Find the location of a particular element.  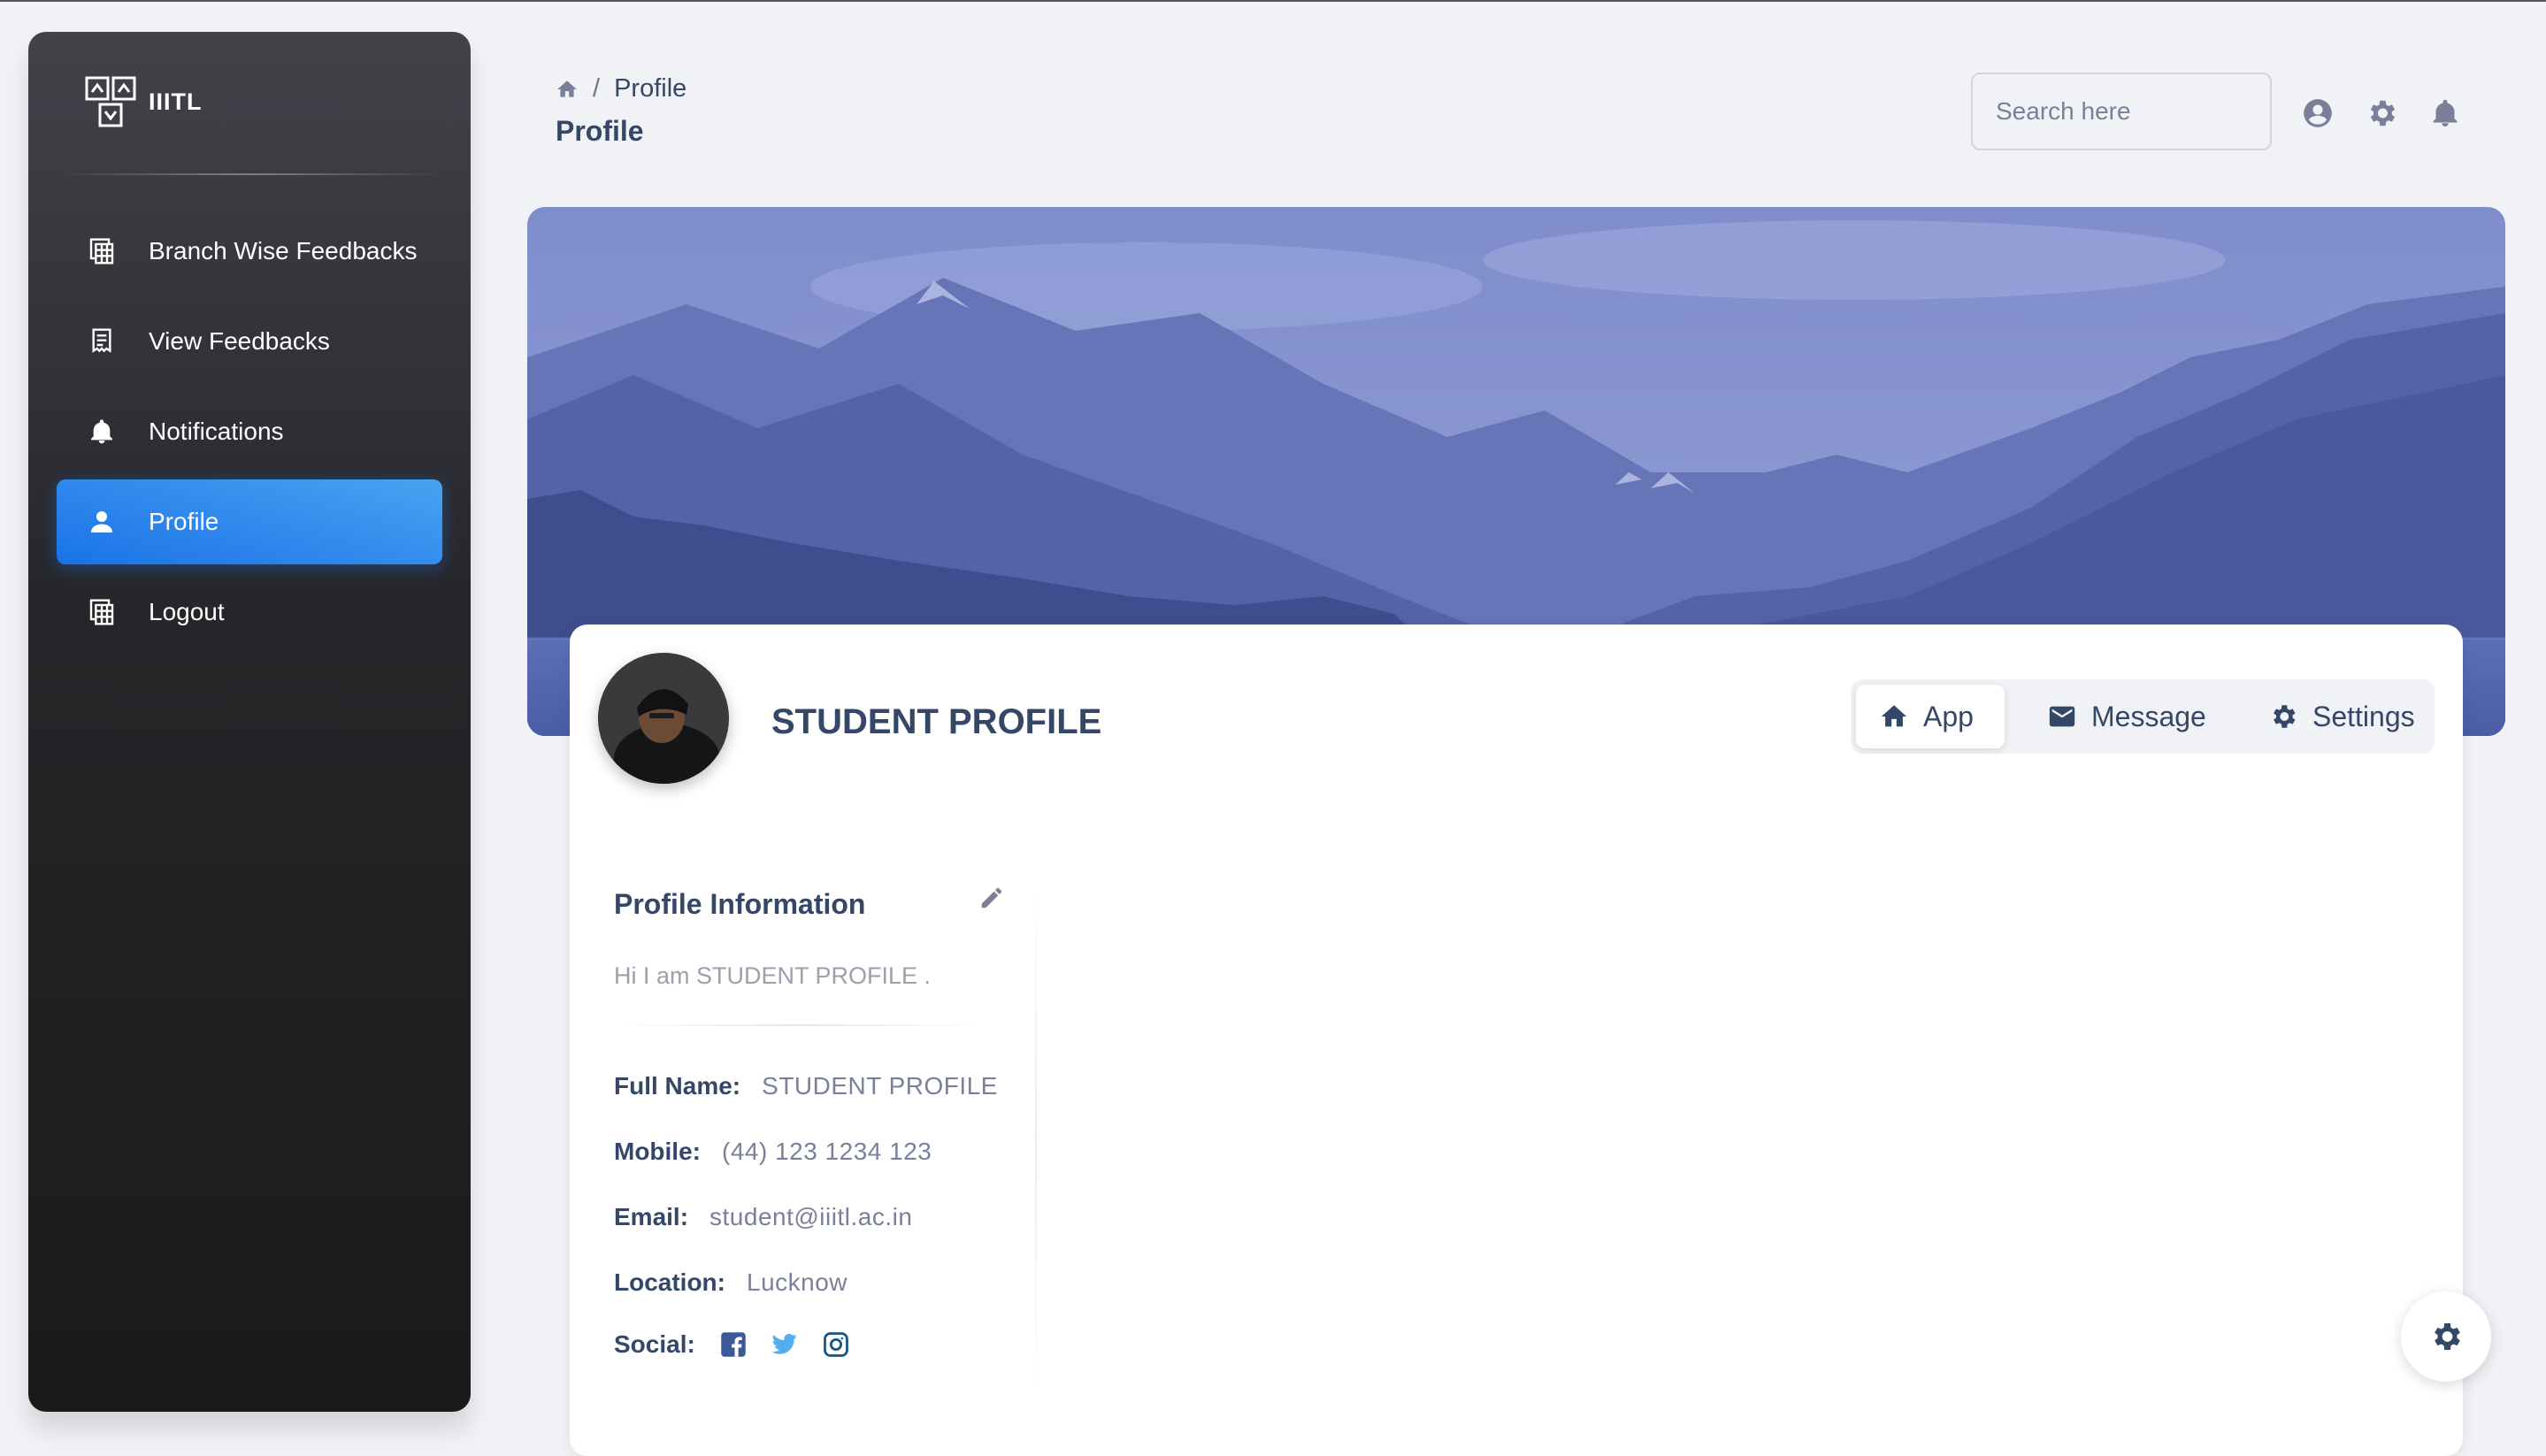

info-social: Social: is located at coordinates (731, 1344).